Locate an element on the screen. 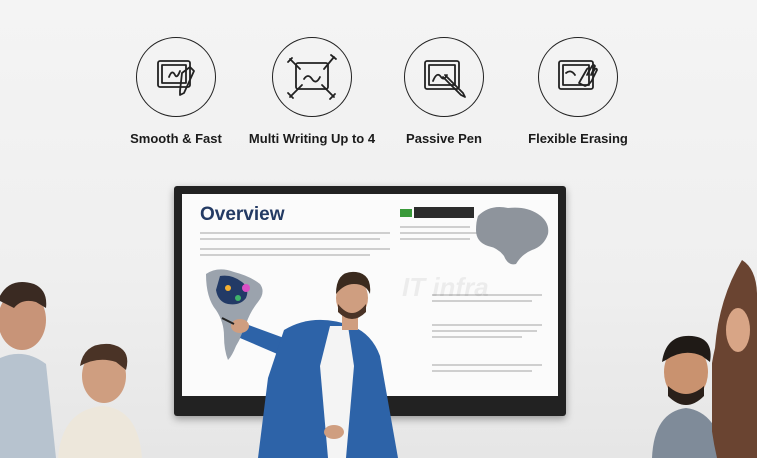 This screenshot has height=458, width=757. tablet-pen-icon is located at coordinates (176, 78).